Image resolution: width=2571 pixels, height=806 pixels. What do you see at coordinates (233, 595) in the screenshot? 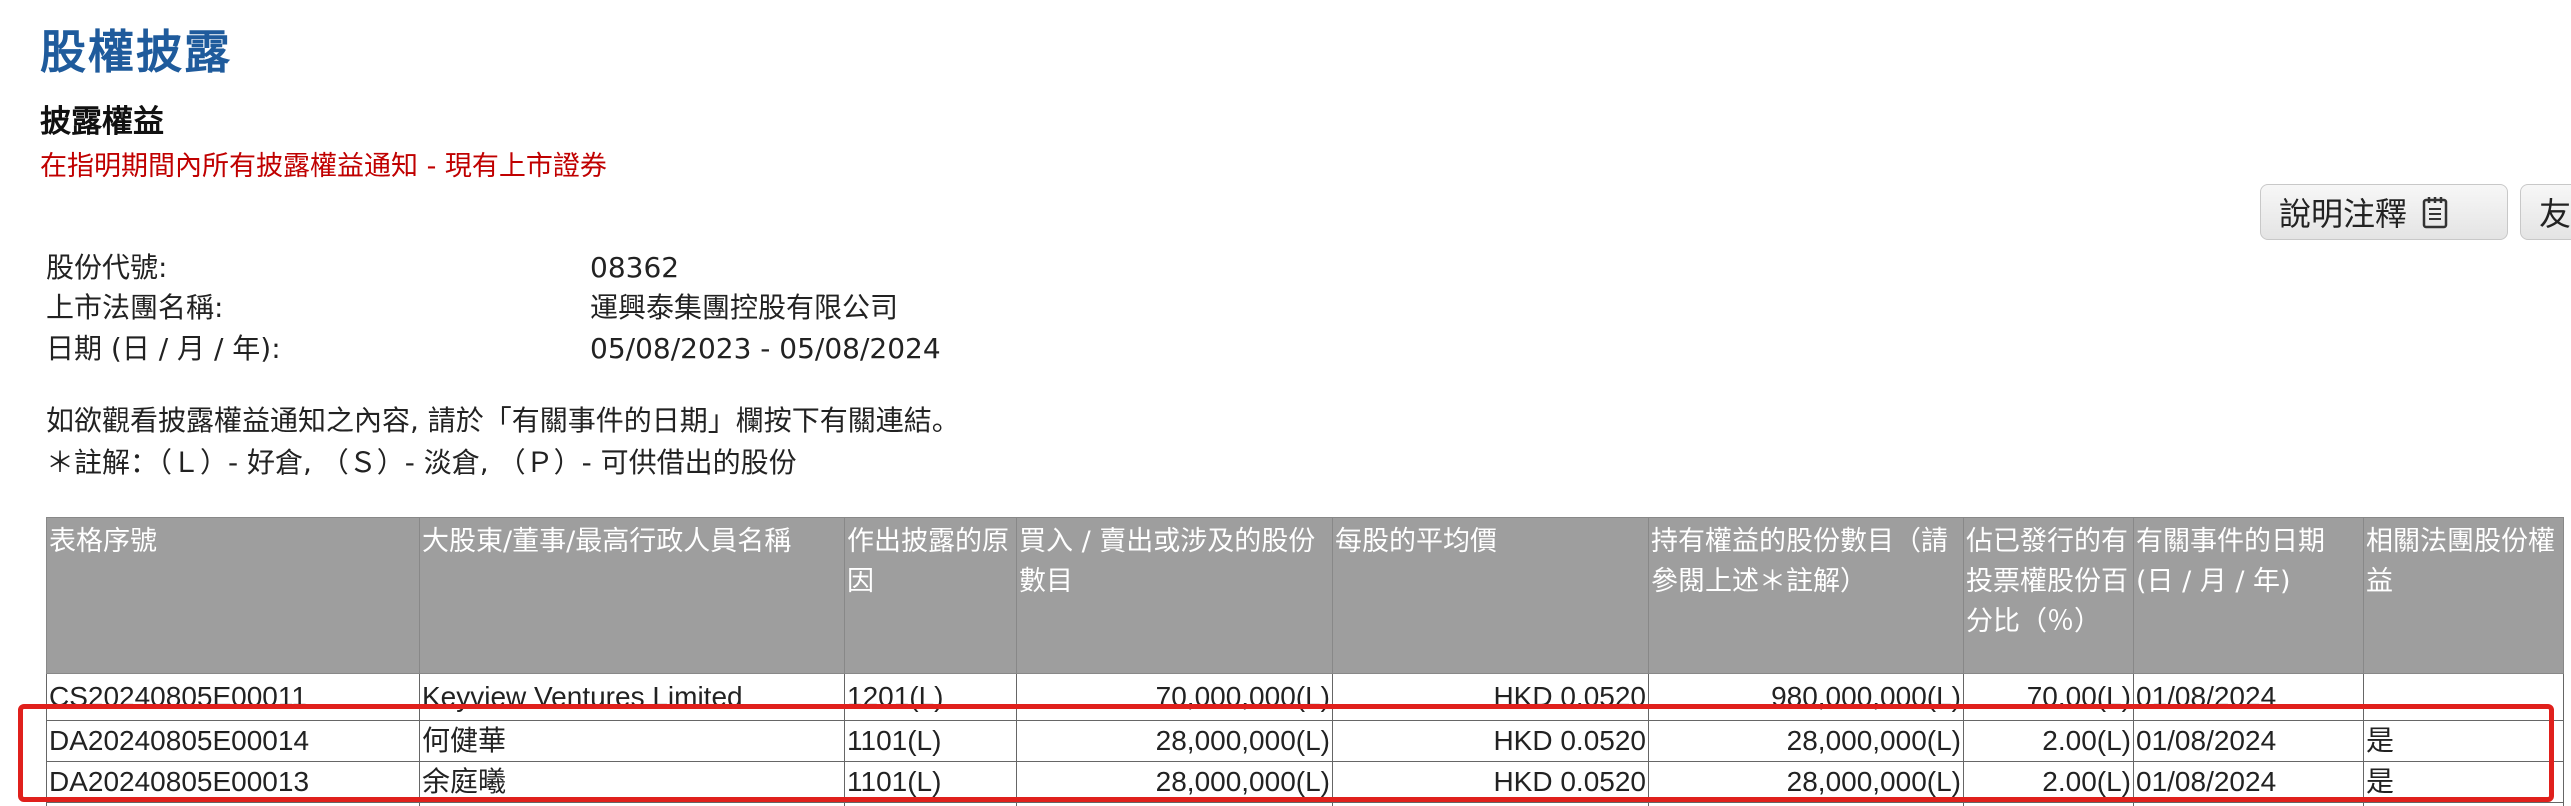
I see `header-form-no: 表格序號` at bounding box center [233, 595].